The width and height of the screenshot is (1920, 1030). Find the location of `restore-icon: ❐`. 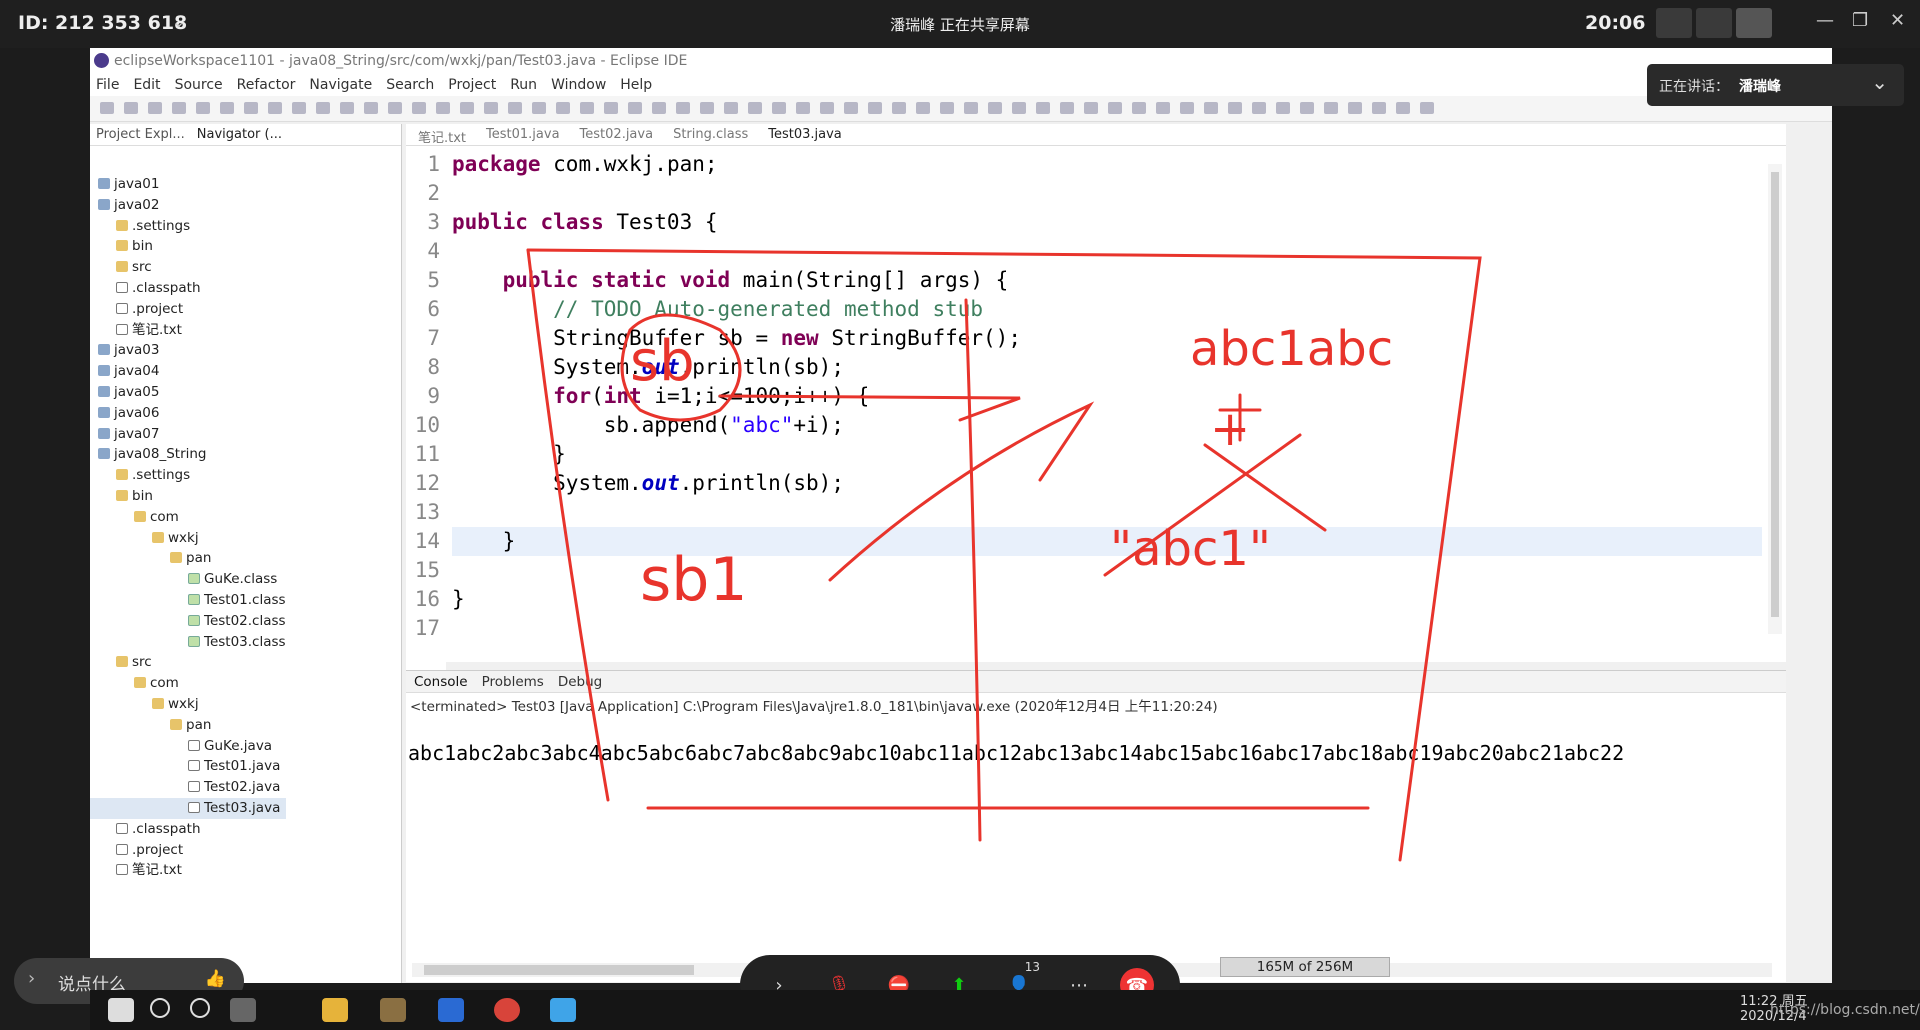

restore-icon: ❐ is located at coordinates (1860, 20).